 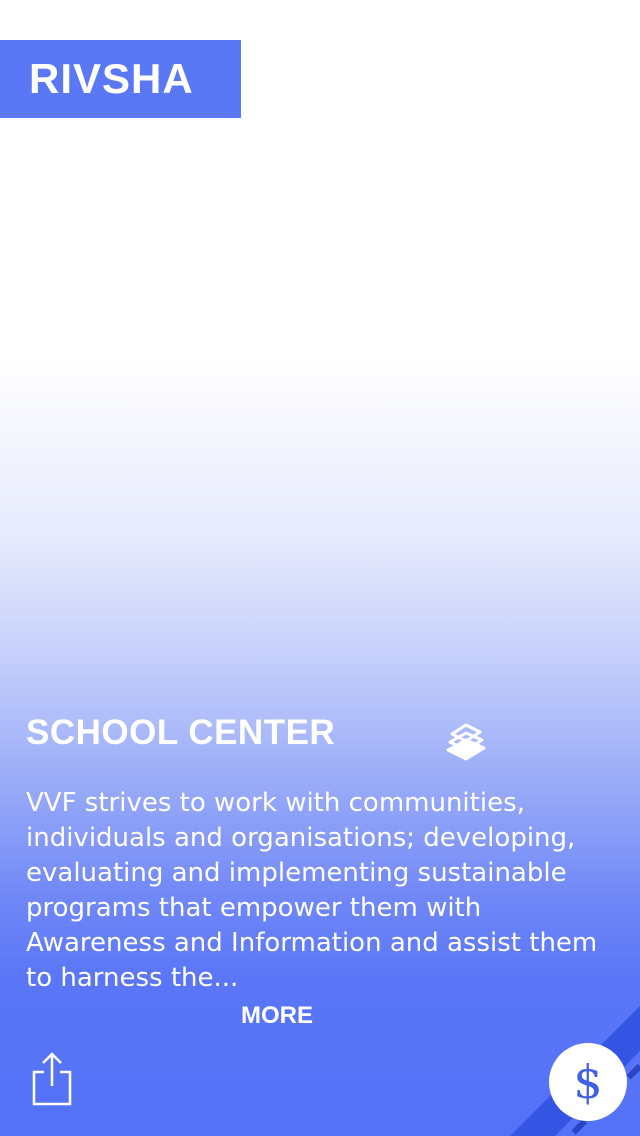 What do you see at coordinates (111, 78) in the screenshot?
I see `logo-text: RIVSHA` at bounding box center [111, 78].